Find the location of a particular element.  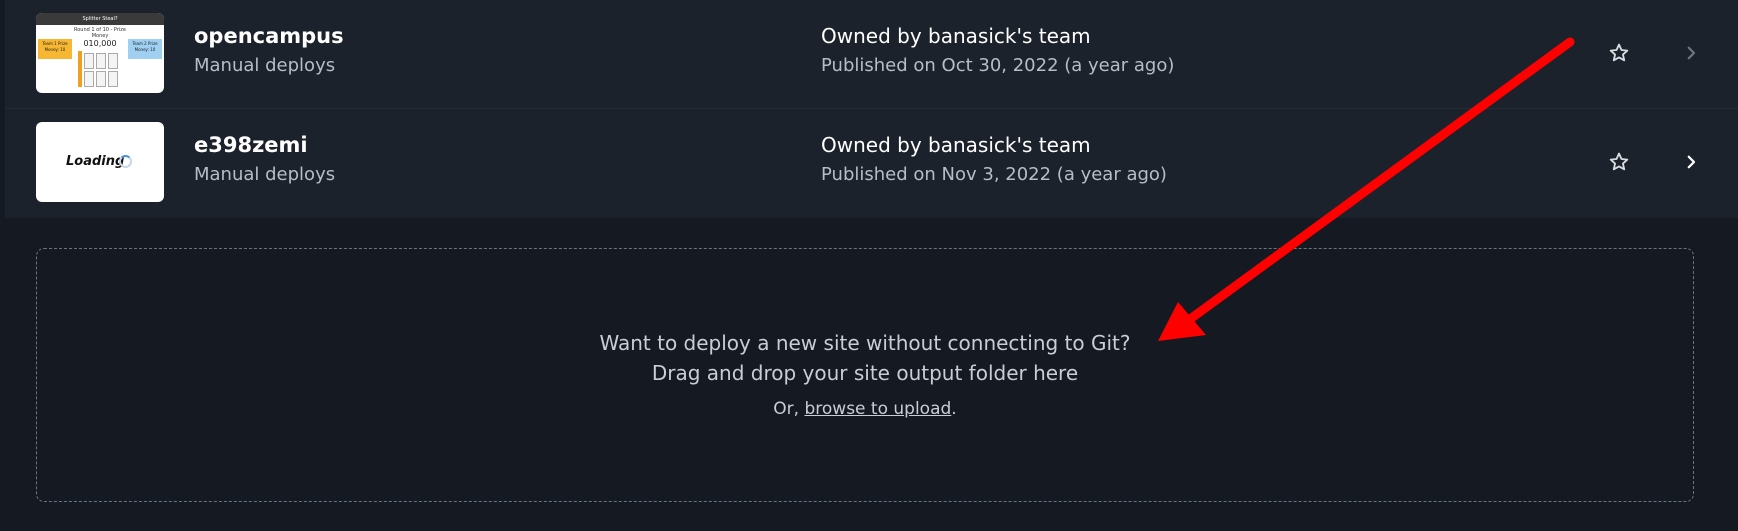

browse-suffix: . is located at coordinates (954, 409).